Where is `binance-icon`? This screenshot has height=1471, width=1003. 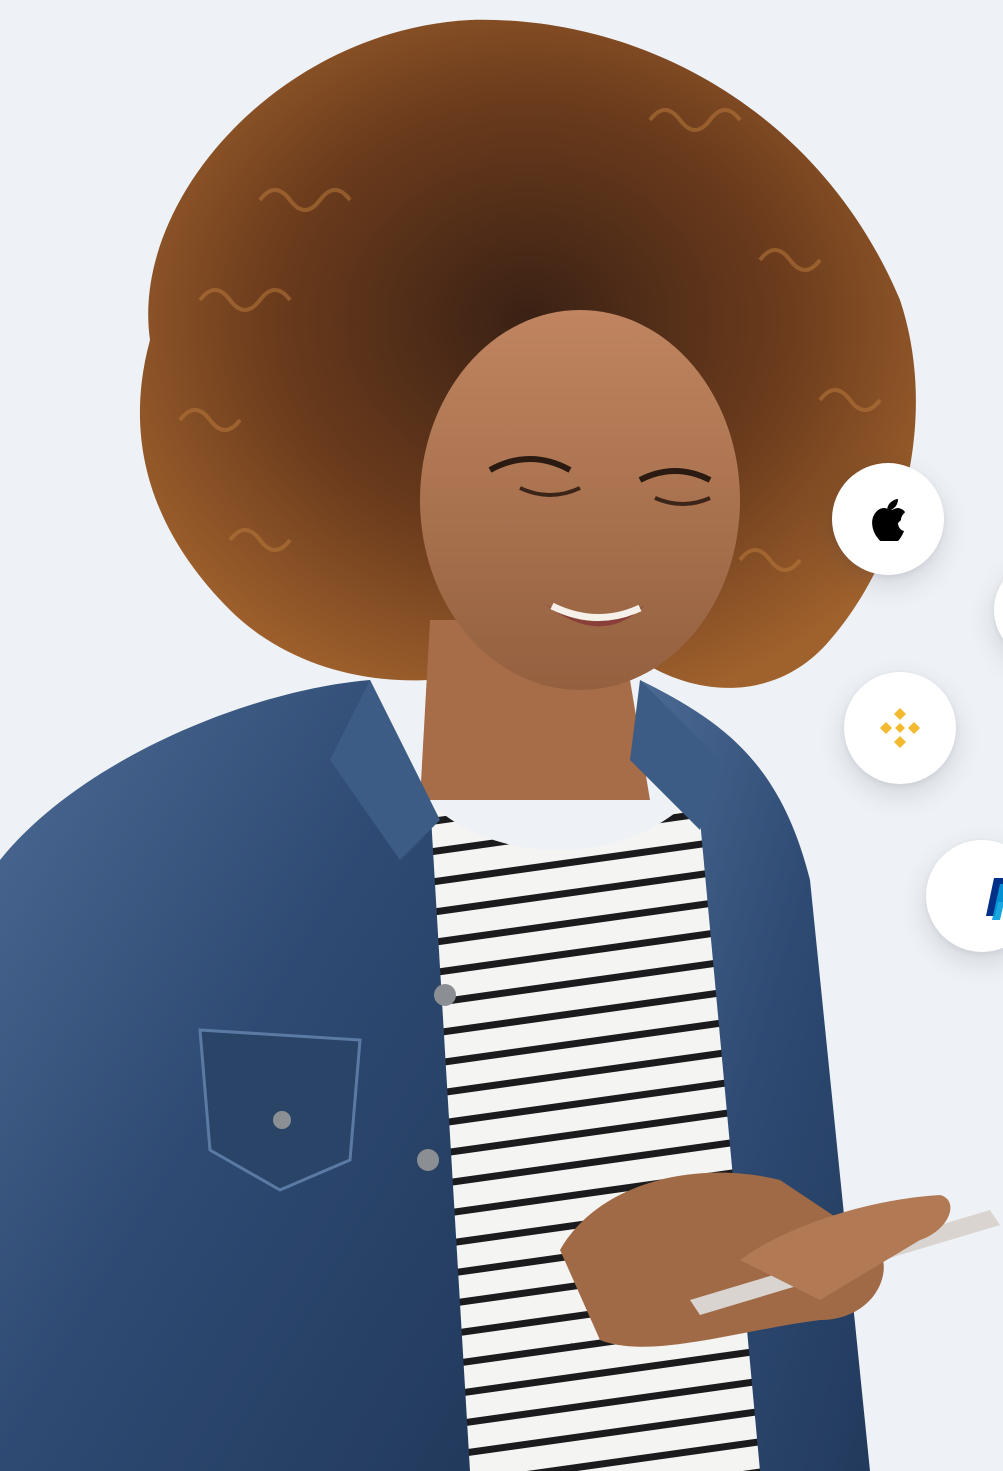 binance-icon is located at coordinates (900, 728).